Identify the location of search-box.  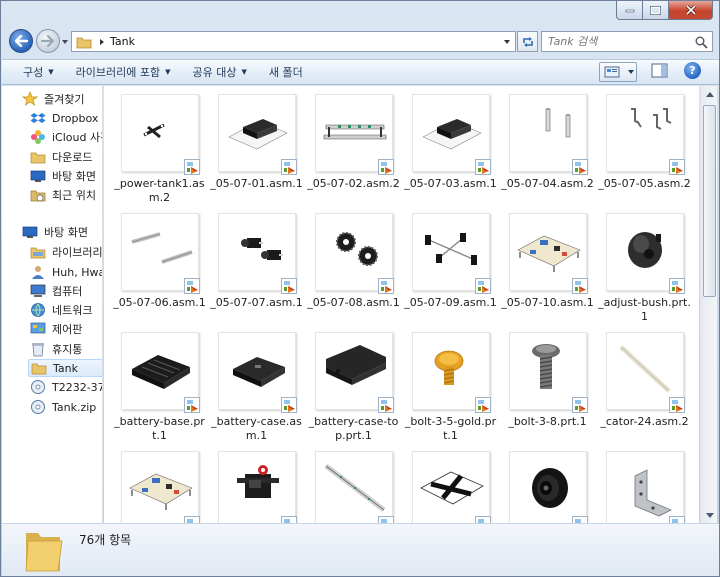
(627, 41).